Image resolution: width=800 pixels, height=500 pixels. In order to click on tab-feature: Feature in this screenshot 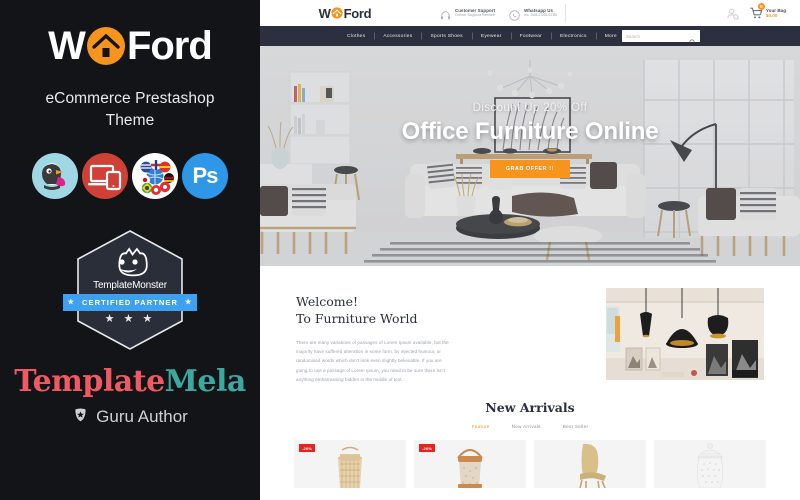, I will do `click(481, 426)`.